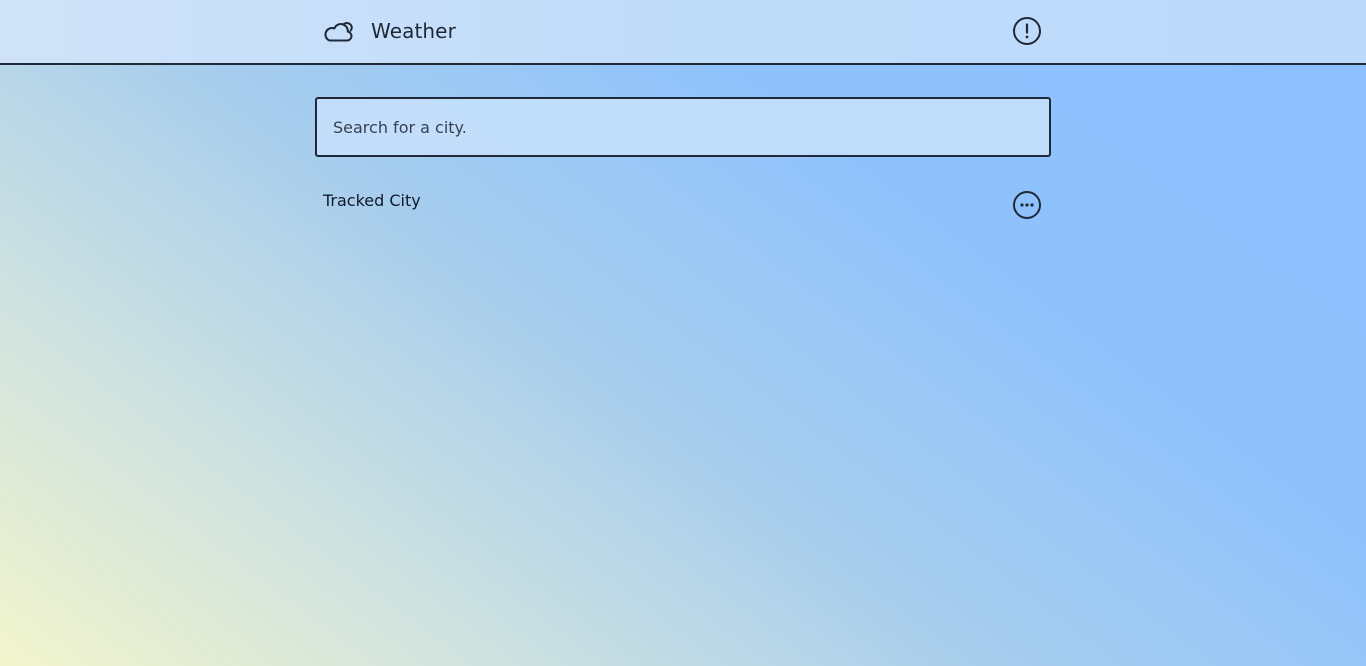  What do you see at coordinates (1027, 205) in the screenshot?
I see `more-options-icon` at bounding box center [1027, 205].